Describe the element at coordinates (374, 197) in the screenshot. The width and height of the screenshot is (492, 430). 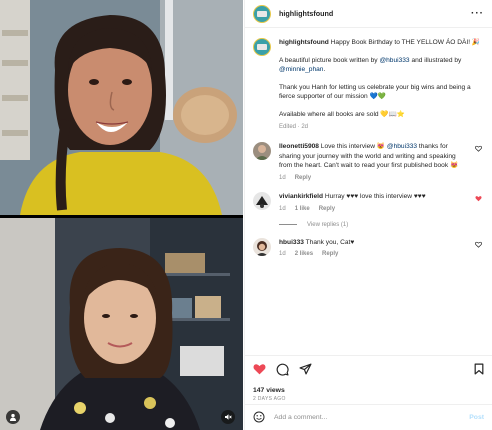
I see `comment-text: Hurray ♥♥♥ love this interview ♥♥♥` at that location.